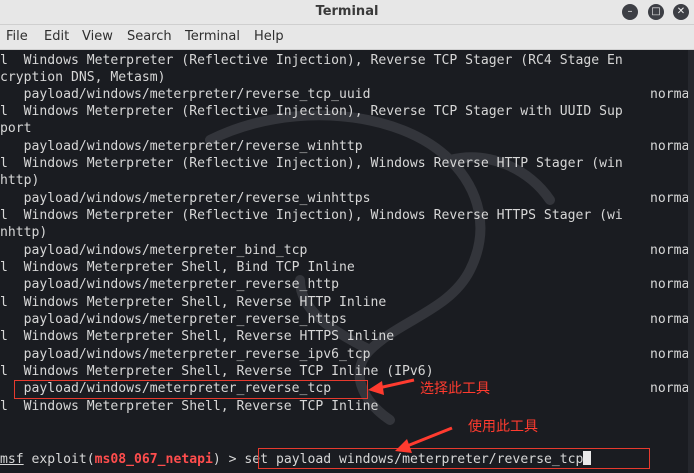 The height and width of the screenshot is (473, 694). I want to click on minimize-icon: –, so click(630, 12).